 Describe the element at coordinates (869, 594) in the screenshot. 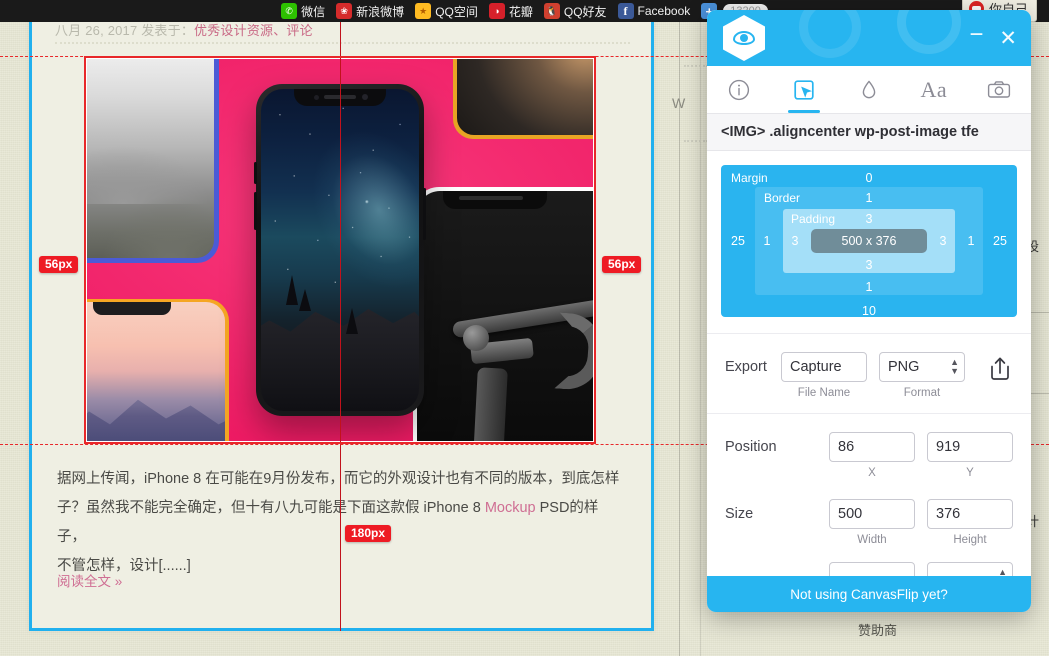

I see `canvasflip-cta-footer: Not using CanvasFlip yet?` at that location.